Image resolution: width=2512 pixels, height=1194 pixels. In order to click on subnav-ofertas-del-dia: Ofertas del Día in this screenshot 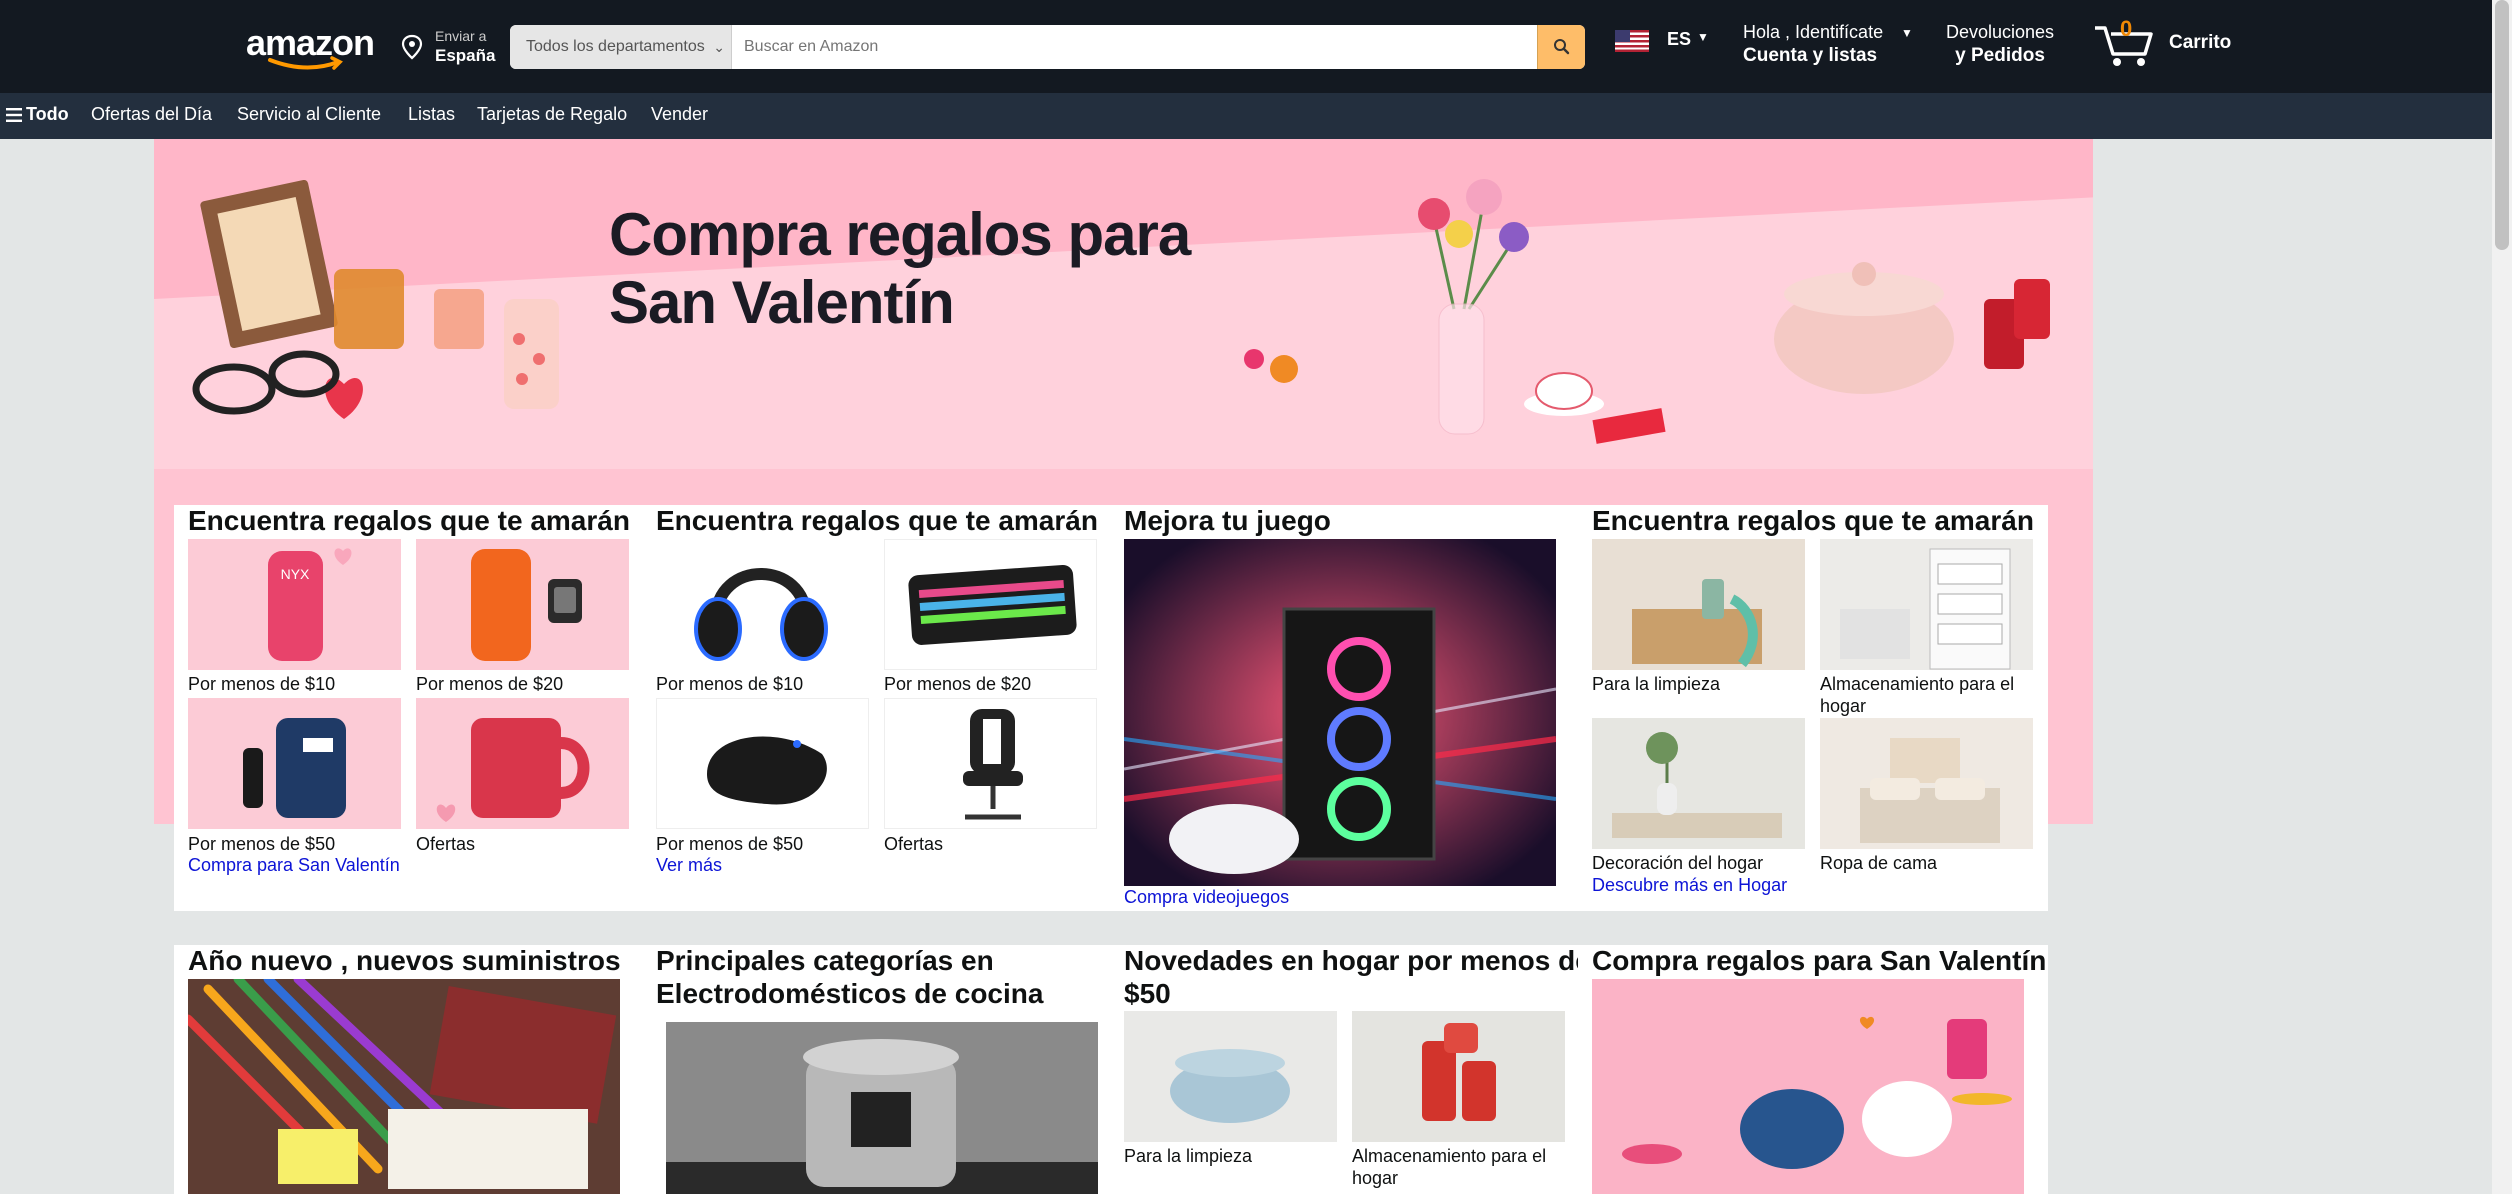, I will do `click(151, 114)`.